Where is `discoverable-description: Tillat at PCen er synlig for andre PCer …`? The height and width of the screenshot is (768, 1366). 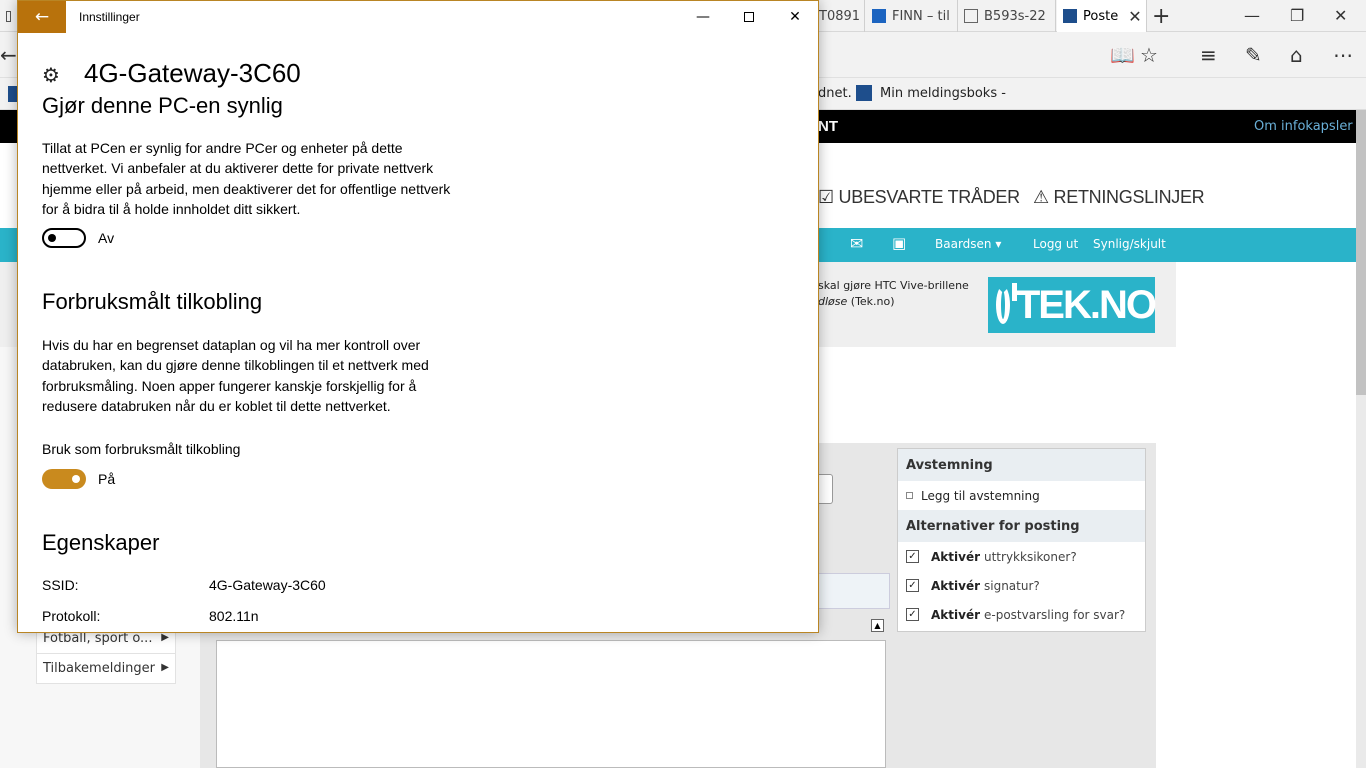
discoverable-description: Tillat at PCen er synlig for andre PCer … is located at coordinates (272, 178).